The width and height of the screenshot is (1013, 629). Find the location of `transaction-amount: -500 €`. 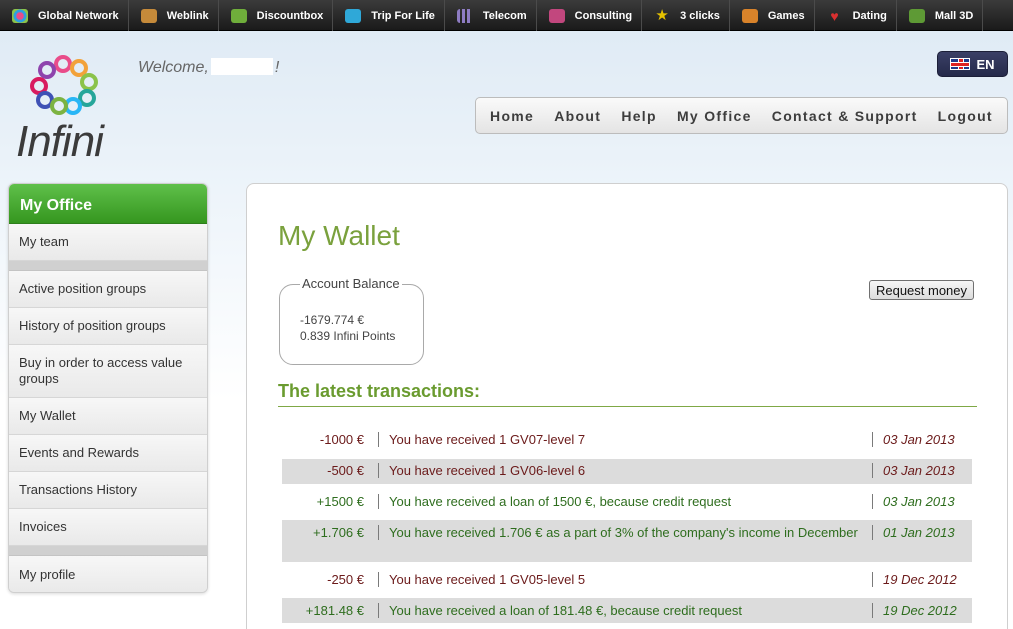

transaction-amount: -500 € is located at coordinates (345, 470).